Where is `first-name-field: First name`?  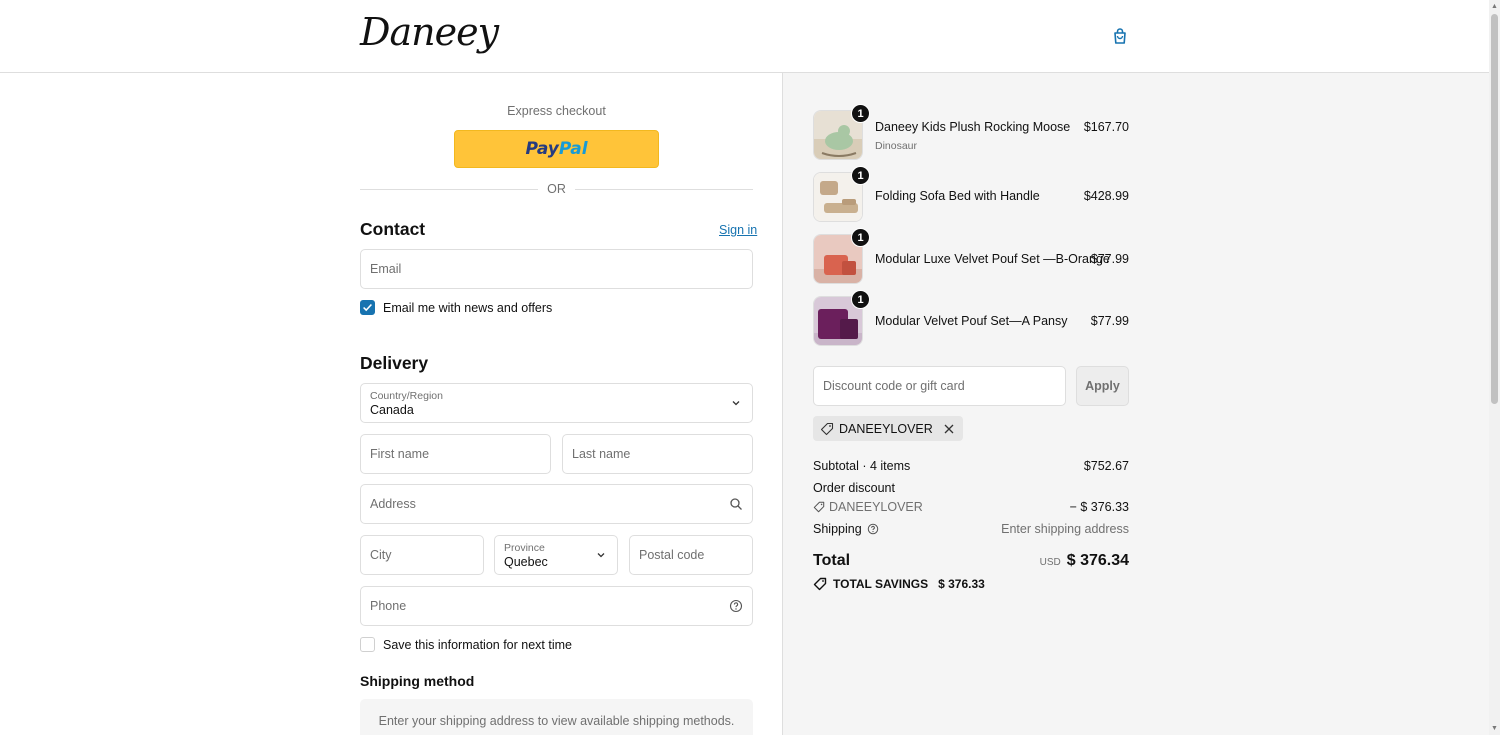
first-name-field: First name is located at coordinates (455, 454).